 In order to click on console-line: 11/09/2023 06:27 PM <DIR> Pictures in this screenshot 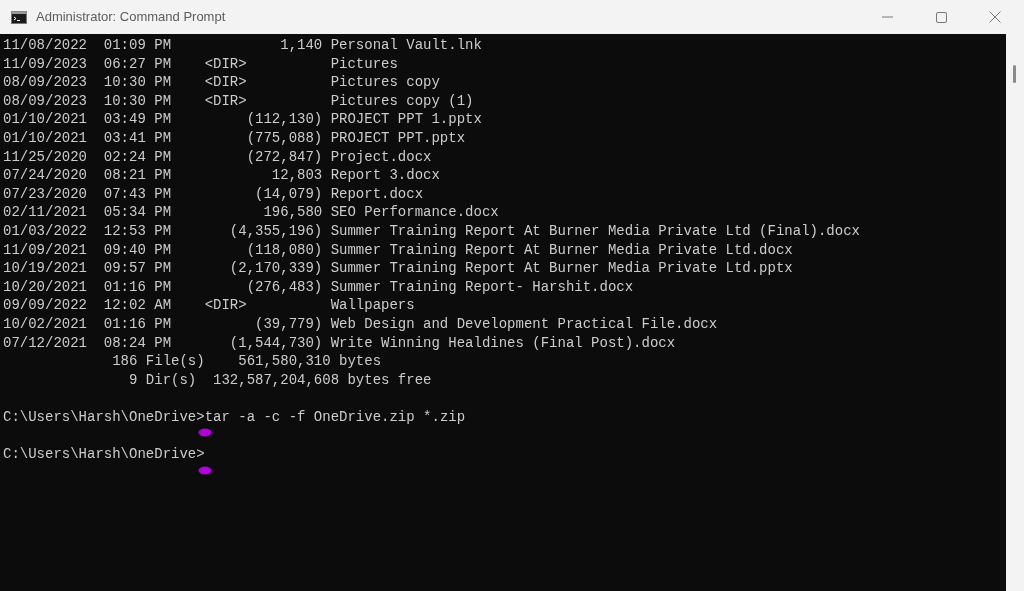, I will do `click(200, 63)`.